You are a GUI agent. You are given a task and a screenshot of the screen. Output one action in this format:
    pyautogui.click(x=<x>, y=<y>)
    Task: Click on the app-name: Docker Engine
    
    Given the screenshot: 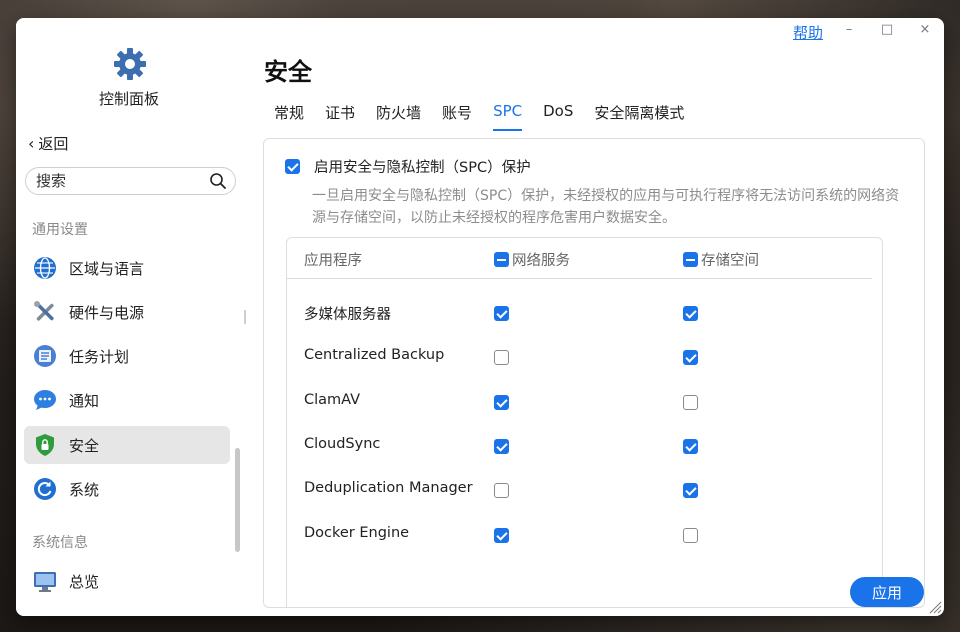 What is the action you would take?
    pyautogui.click(x=357, y=532)
    